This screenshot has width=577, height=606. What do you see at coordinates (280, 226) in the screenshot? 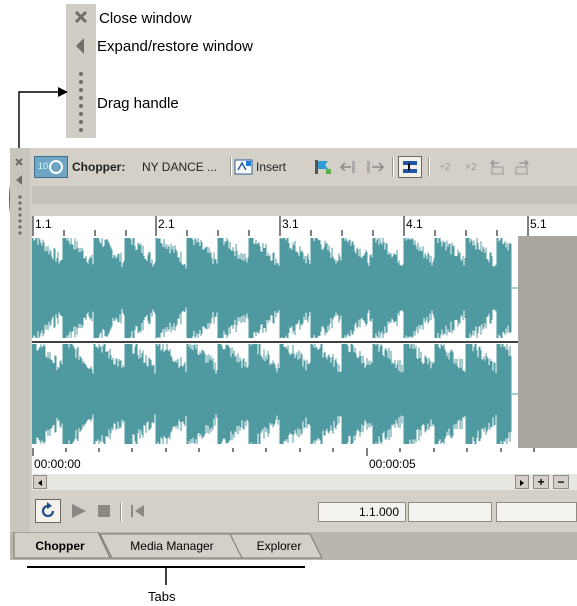
I see `ruler-ticks` at bounding box center [280, 226].